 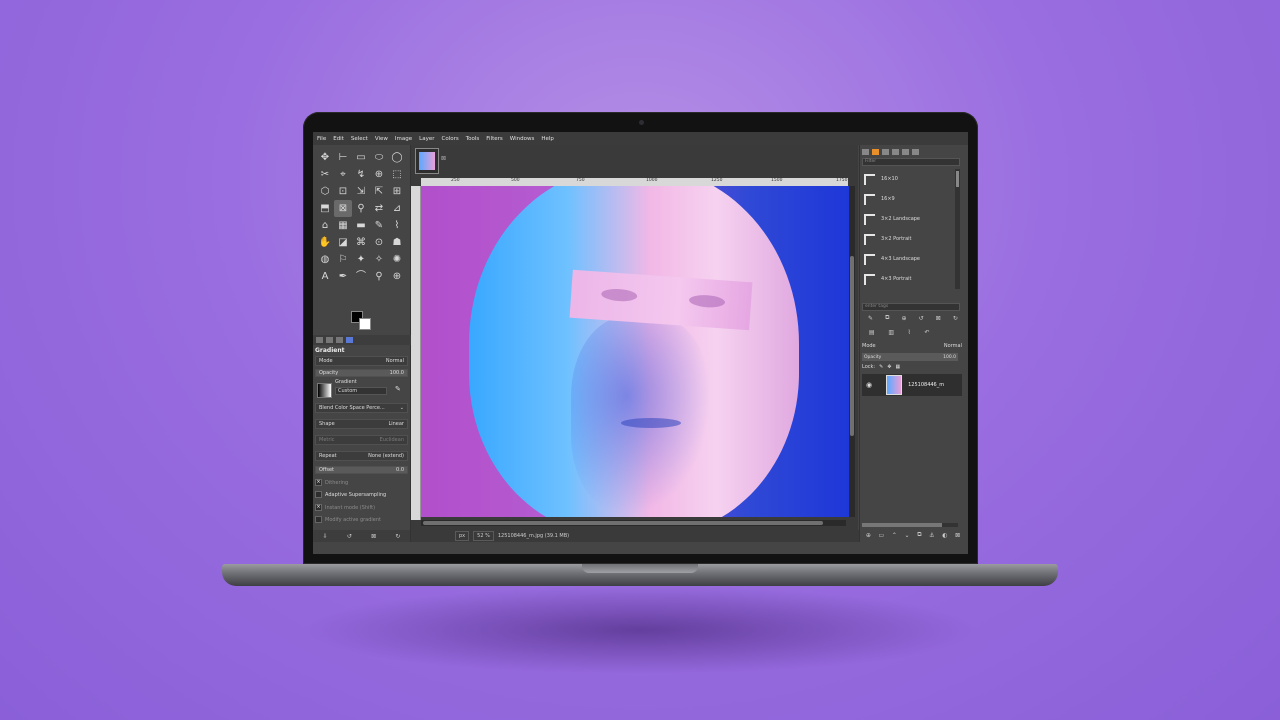 I want to click on raise-layer-icon: ⌃, so click(x=894, y=535).